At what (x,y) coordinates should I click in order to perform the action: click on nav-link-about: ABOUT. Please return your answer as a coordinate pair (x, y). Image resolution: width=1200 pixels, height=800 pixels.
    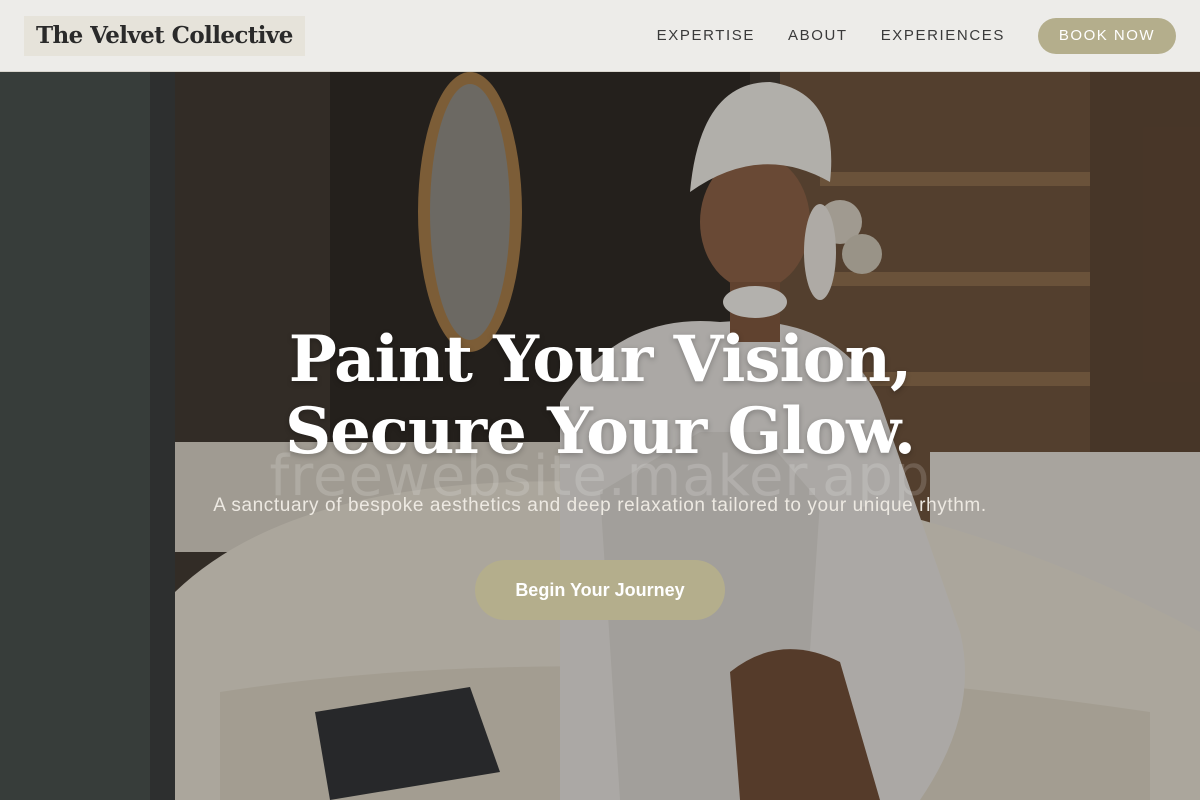
    Looking at the image, I should click on (818, 35).